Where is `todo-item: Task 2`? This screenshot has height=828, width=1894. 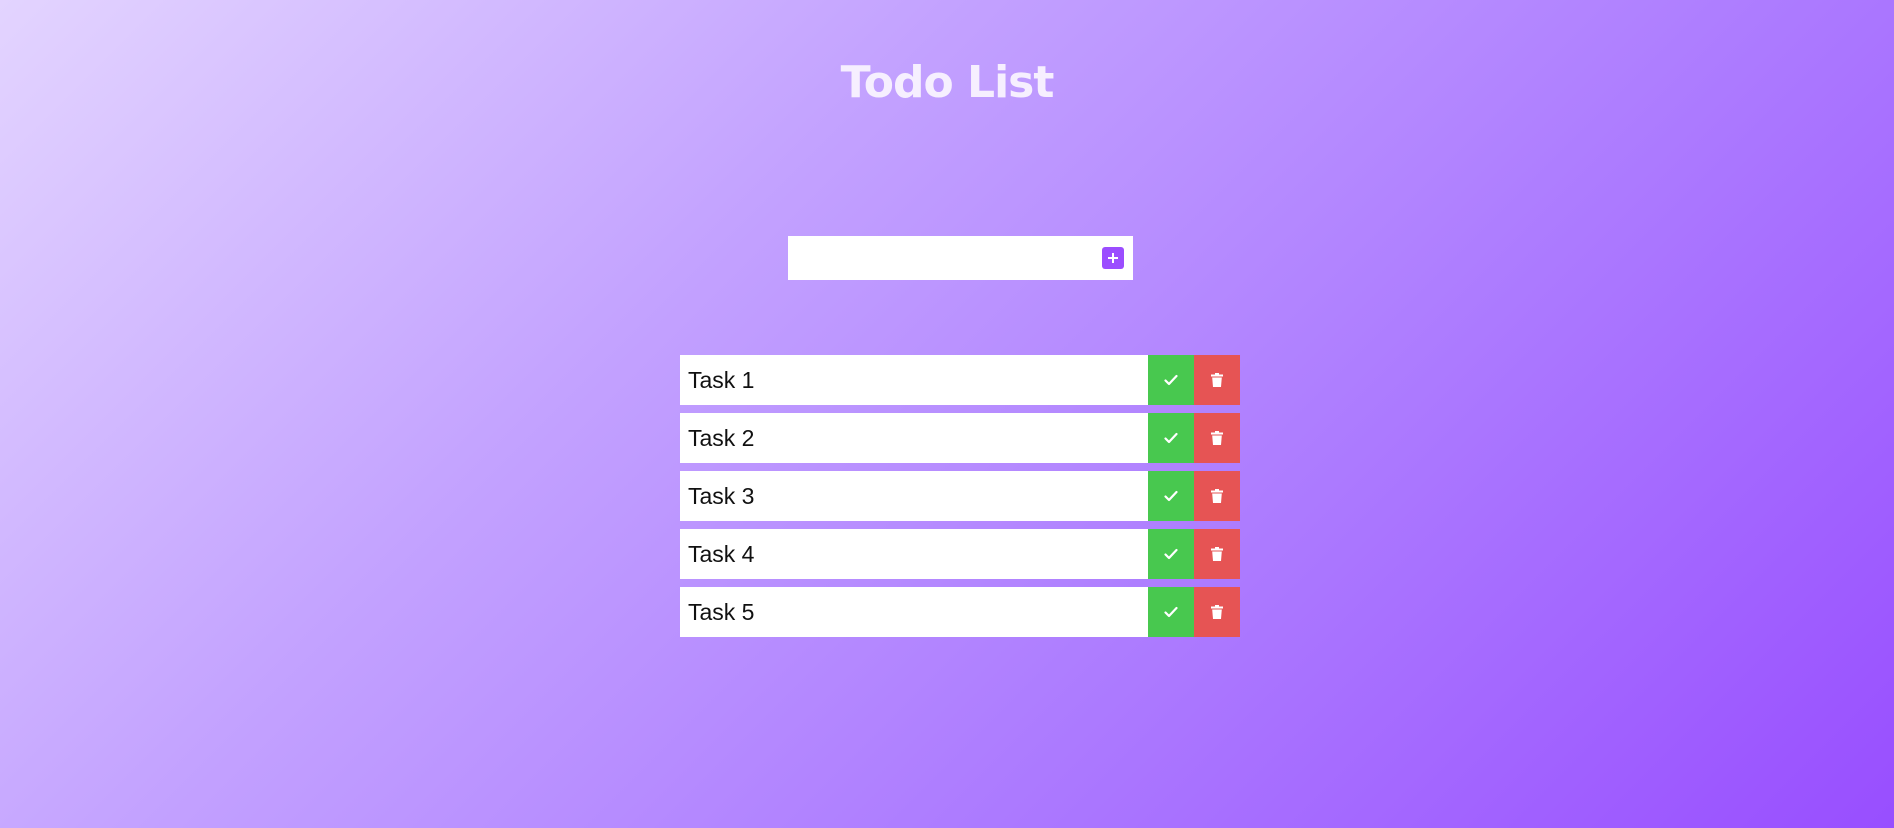
todo-item: Task 2 is located at coordinates (960, 438).